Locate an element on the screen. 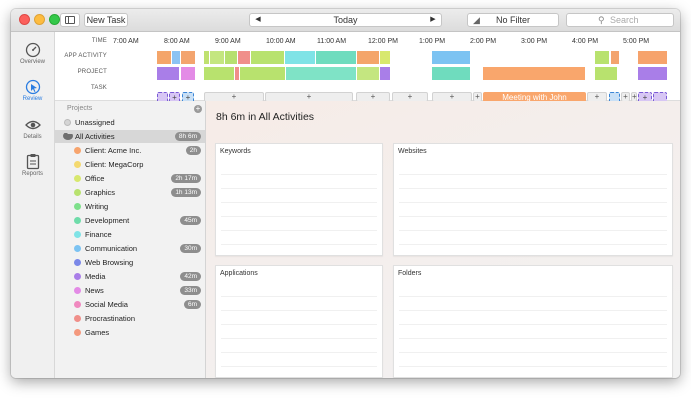 Image resolution: width=691 pixels, height=401 pixels. project-item-all-activities: All Activities 8h 6m is located at coordinates (130, 136).